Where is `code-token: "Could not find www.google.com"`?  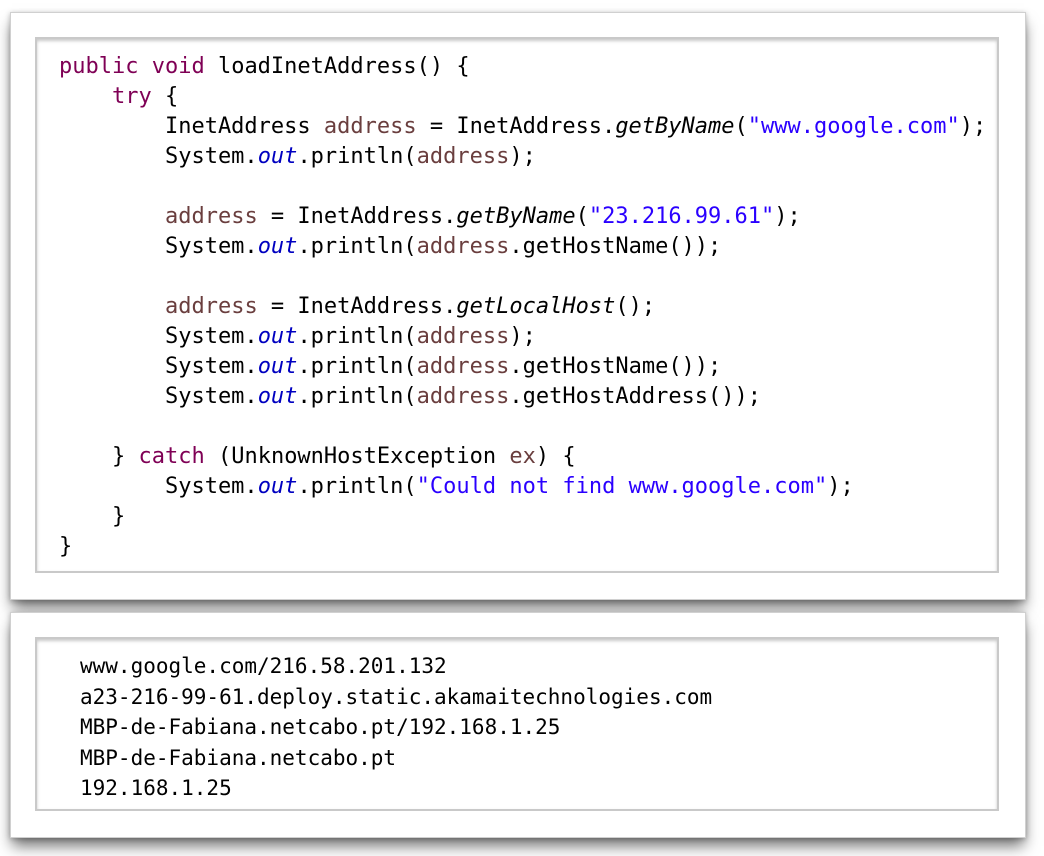
code-token: "Could not find www.google.com" is located at coordinates (622, 486).